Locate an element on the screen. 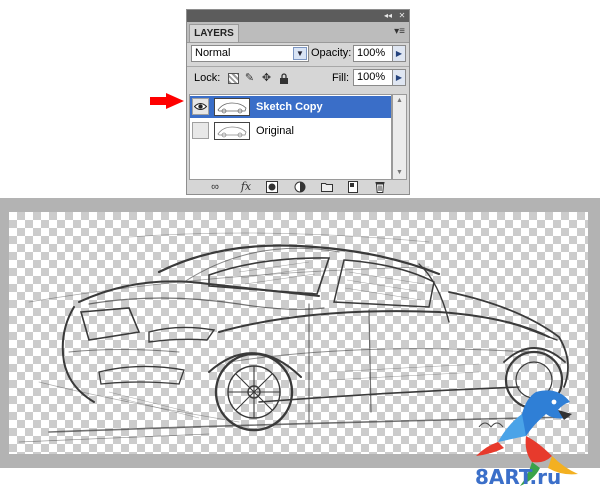 Image resolution: width=600 pixels, height=493 pixels. layer-row-original: Original is located at coordinates (290, 131).